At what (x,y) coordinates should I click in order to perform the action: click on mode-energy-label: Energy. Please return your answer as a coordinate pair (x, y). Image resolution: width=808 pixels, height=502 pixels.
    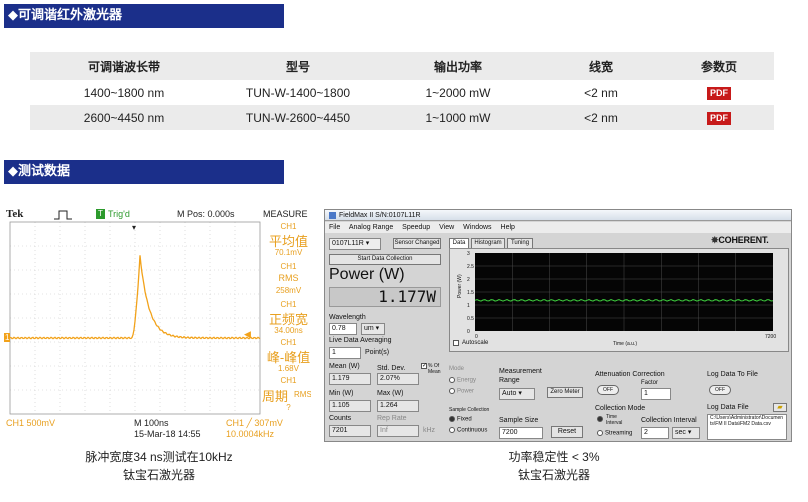
    Looking at the image, I should click on (467, 380).